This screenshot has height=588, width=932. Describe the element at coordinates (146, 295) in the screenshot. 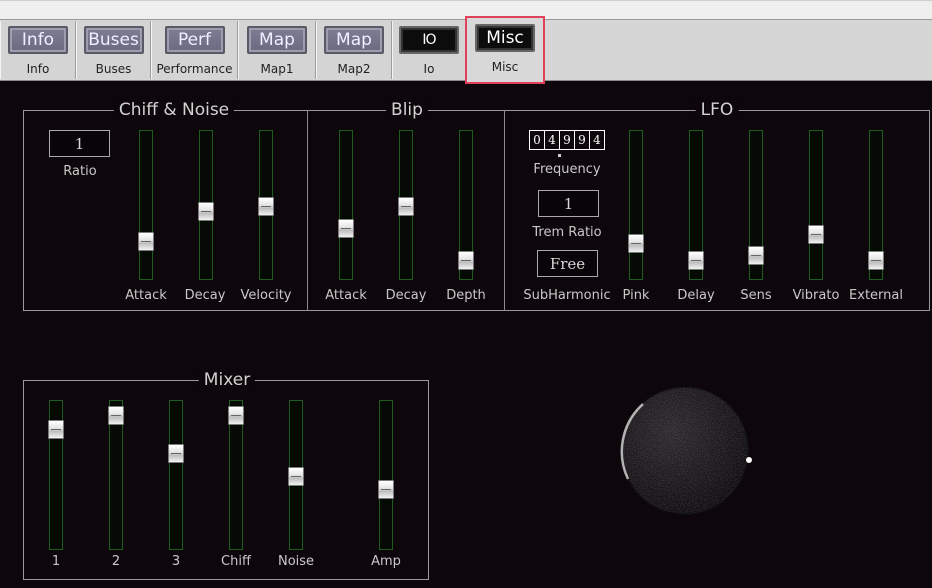

I see `chiff-attack-label: Attack` at that location.